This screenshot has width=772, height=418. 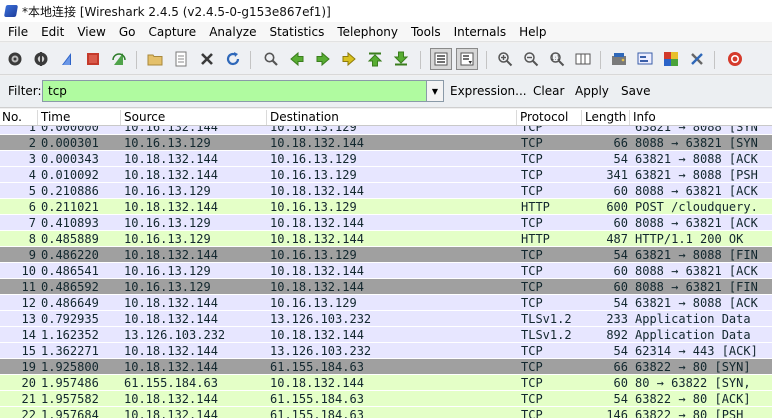 I want to click on menu-view: View, so click(x=91, y=32).